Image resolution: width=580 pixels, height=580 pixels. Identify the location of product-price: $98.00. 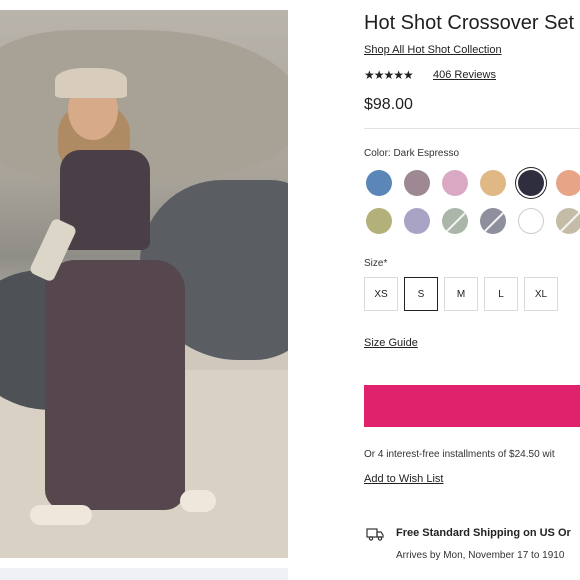
(388, 104).